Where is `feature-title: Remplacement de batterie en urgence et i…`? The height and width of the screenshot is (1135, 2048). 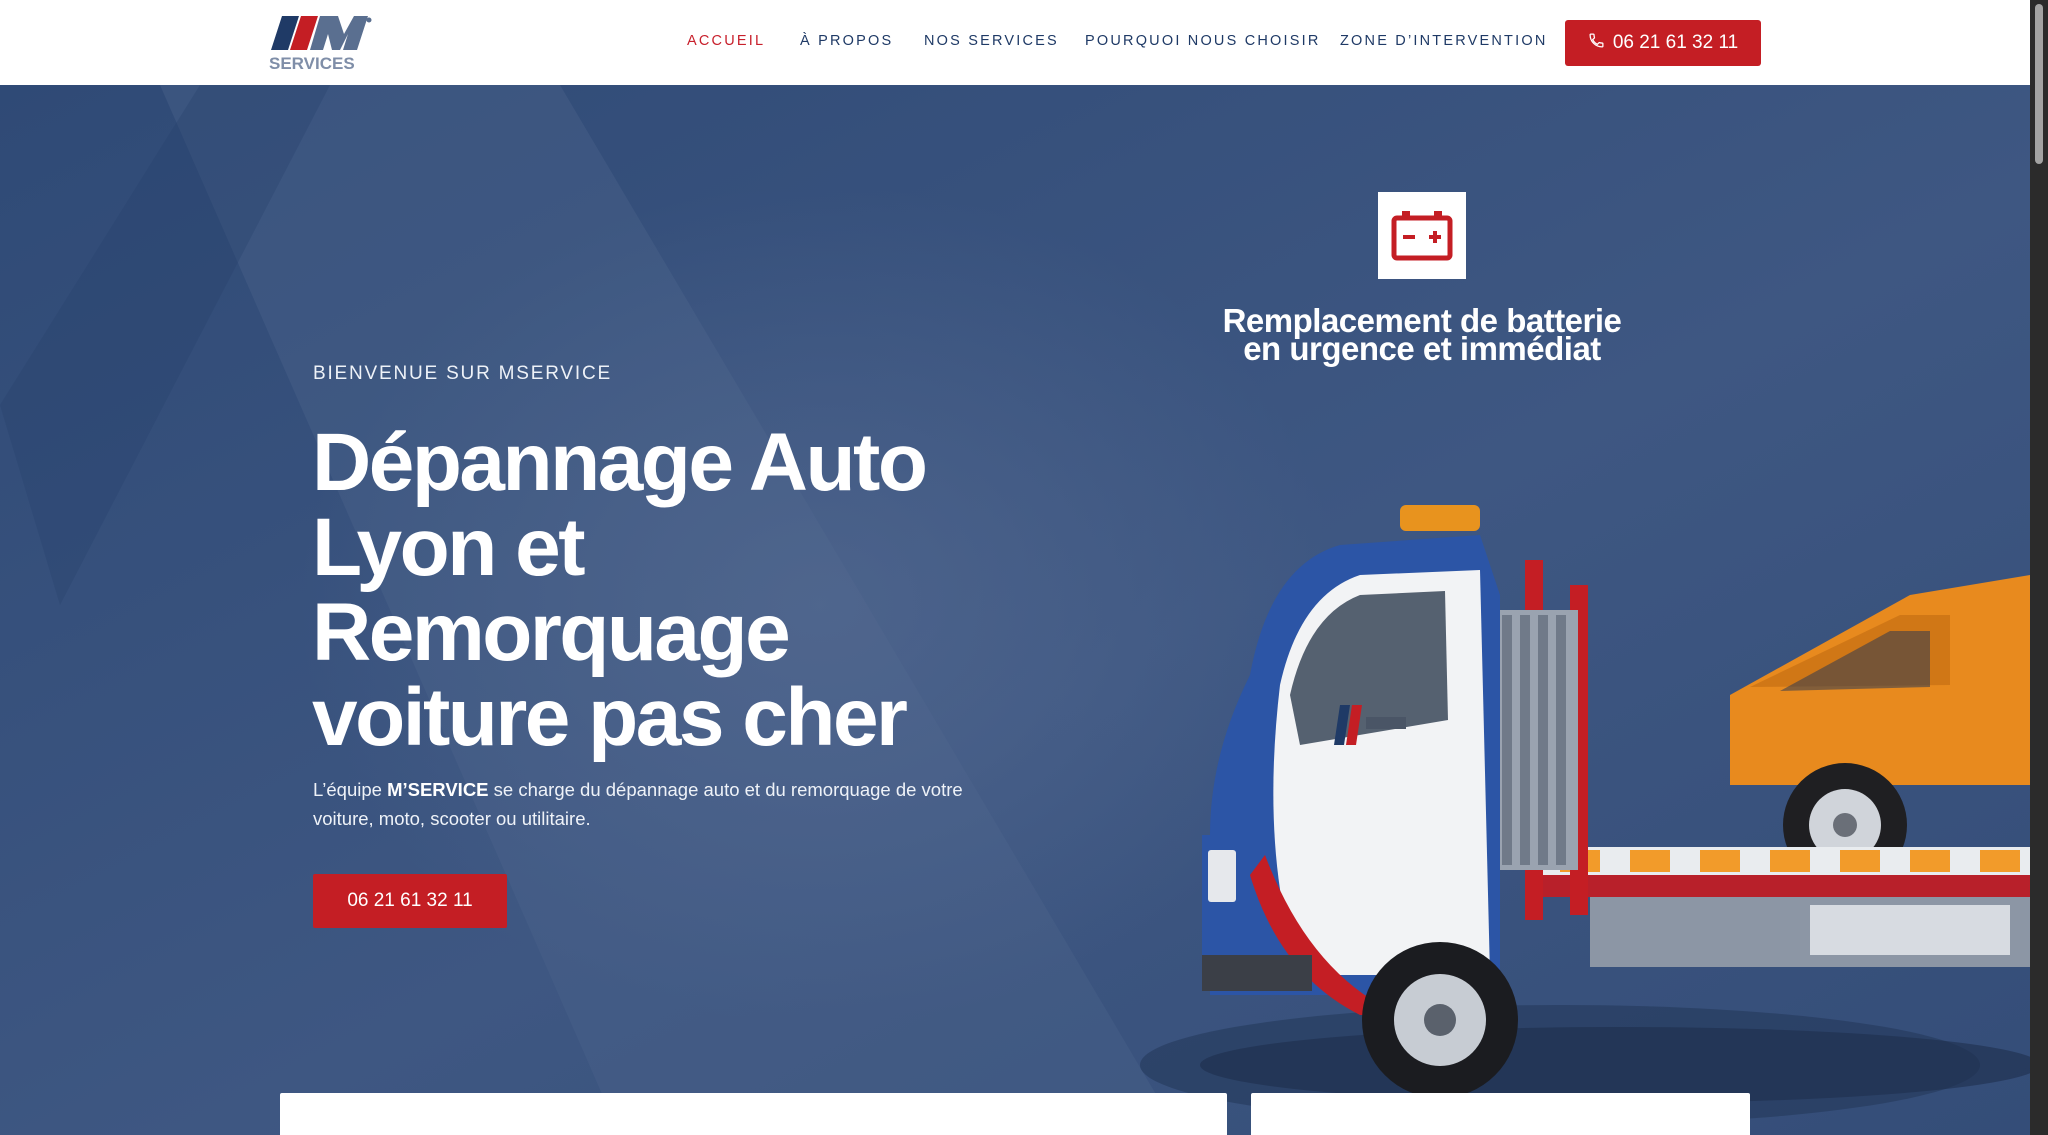
feature-title: Remplacement de batterie en urgence et i… is located at coordinates (1422, 335).